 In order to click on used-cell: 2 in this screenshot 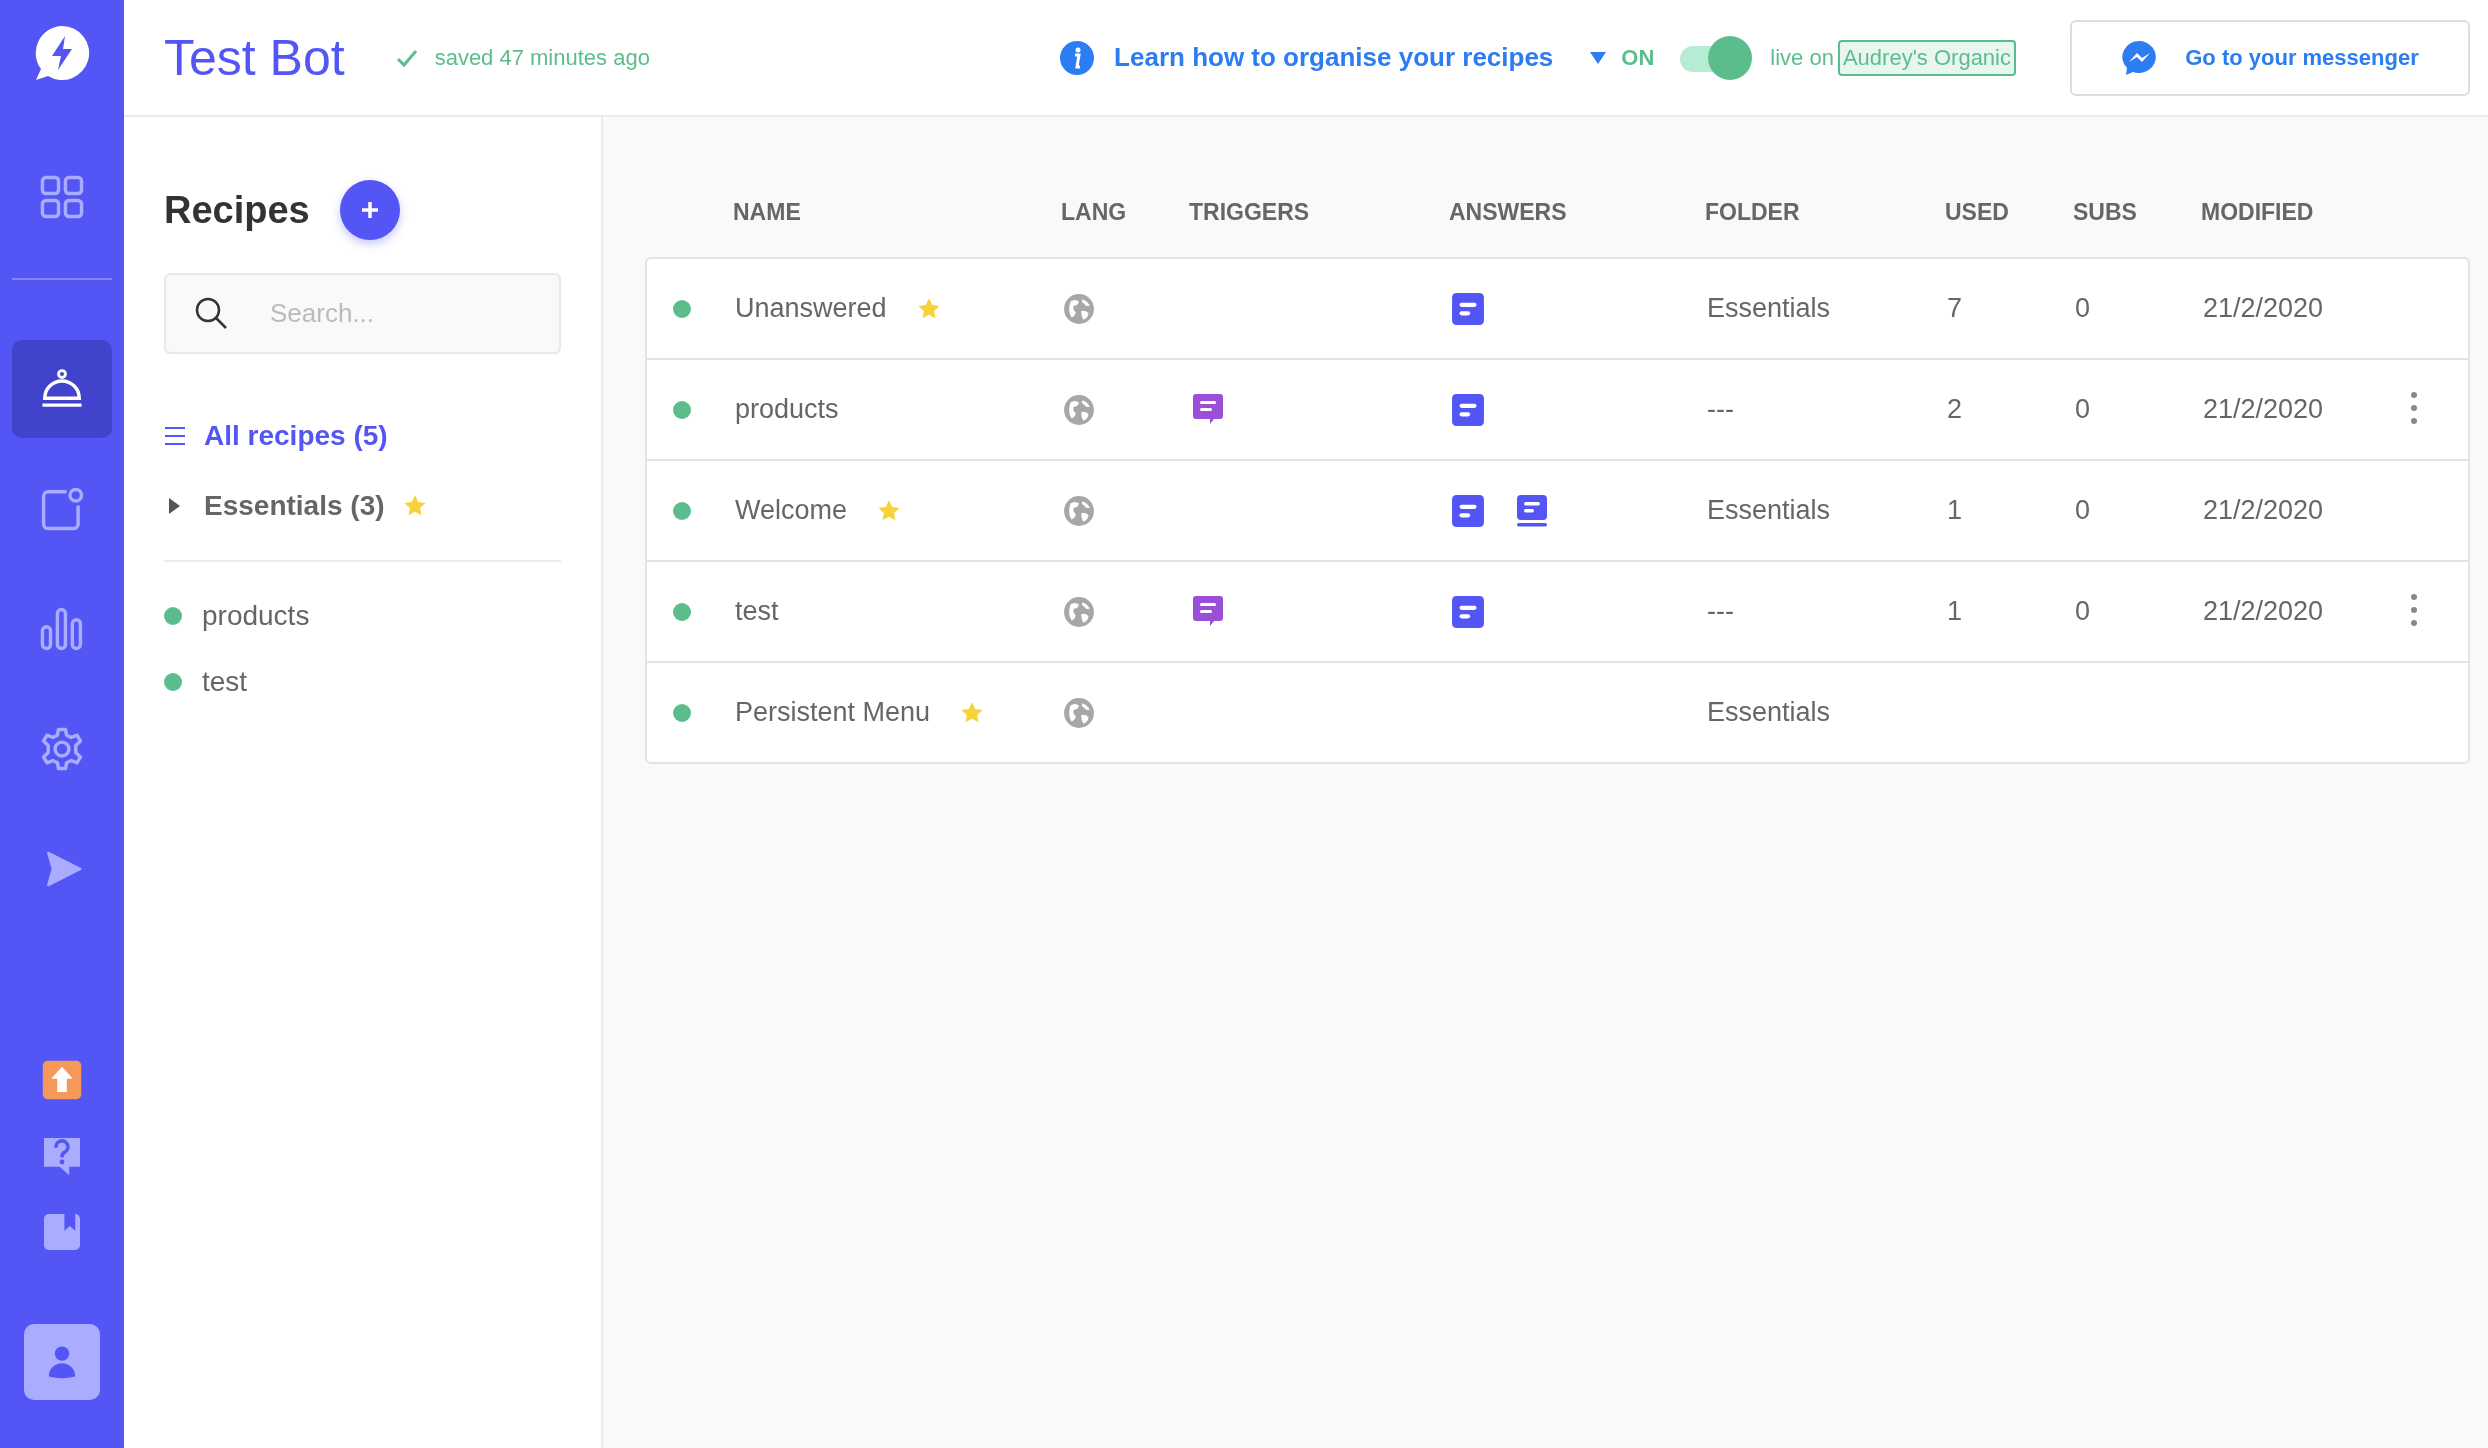, I will do `click(1955, 409)`.